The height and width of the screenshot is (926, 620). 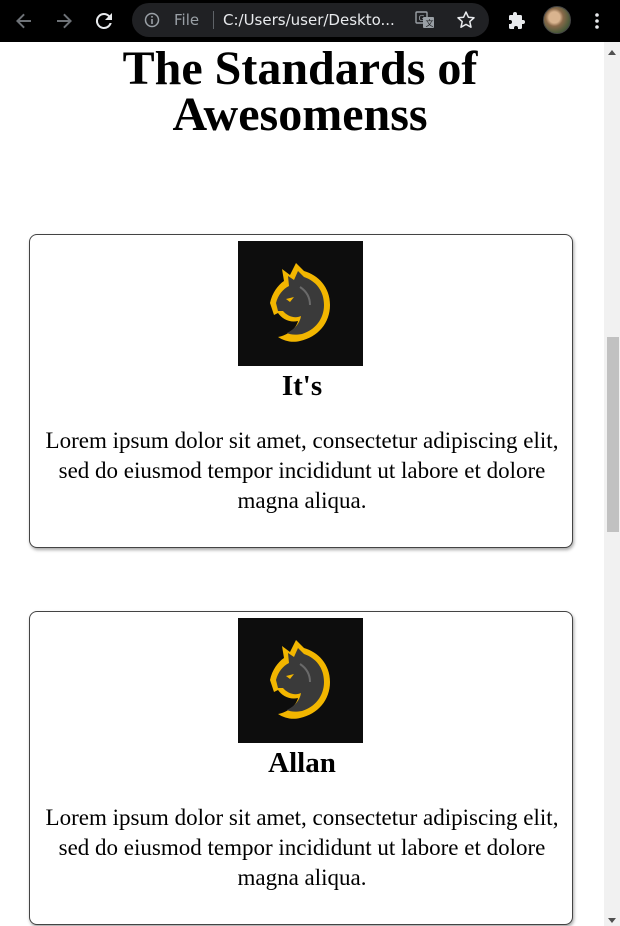 What do you see at coordinates (104, 21) in the screenshot?
I see `reload-icon` at bounding box center [104, 21].